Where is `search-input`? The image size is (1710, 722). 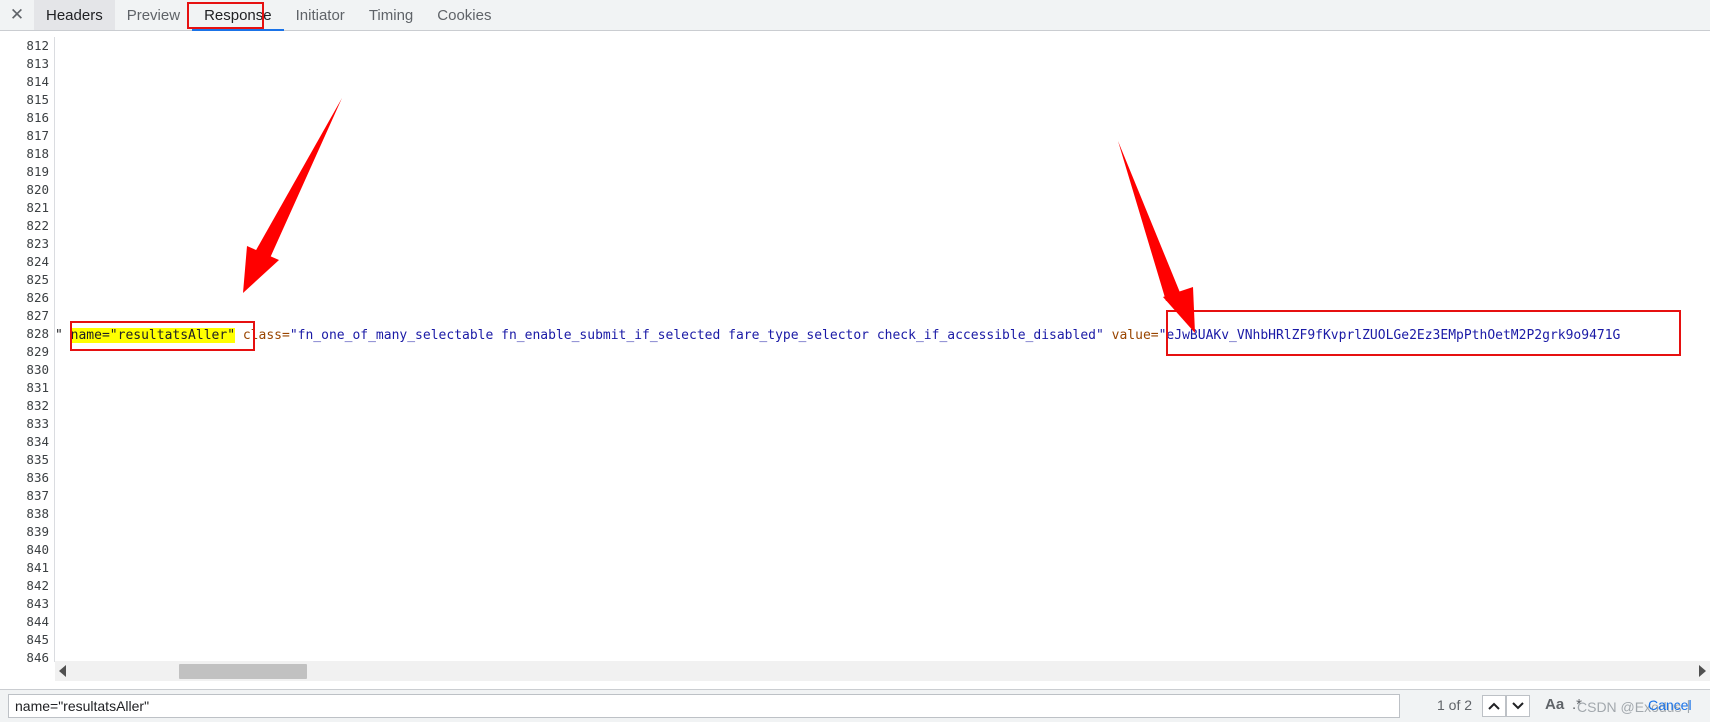
search-input is located at coordinates (704, 706).